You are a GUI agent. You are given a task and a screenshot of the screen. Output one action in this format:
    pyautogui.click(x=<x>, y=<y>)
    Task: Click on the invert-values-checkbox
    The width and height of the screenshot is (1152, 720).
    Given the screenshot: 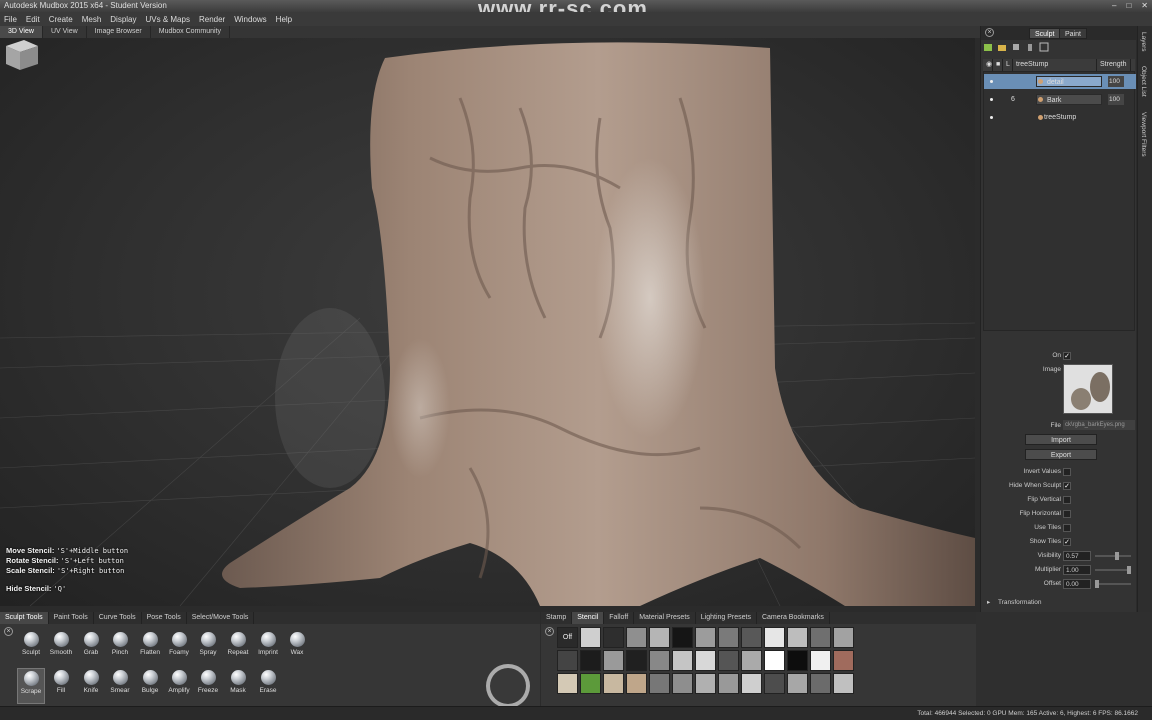 What is the action you would take?
    pyautogui.click(x=1067, y=472)
    